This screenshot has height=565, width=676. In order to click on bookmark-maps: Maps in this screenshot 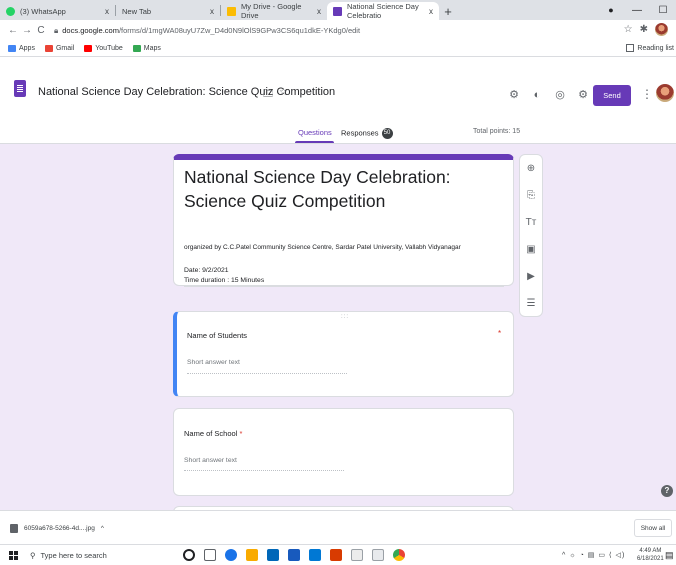, I will do `click(146, 48)`.